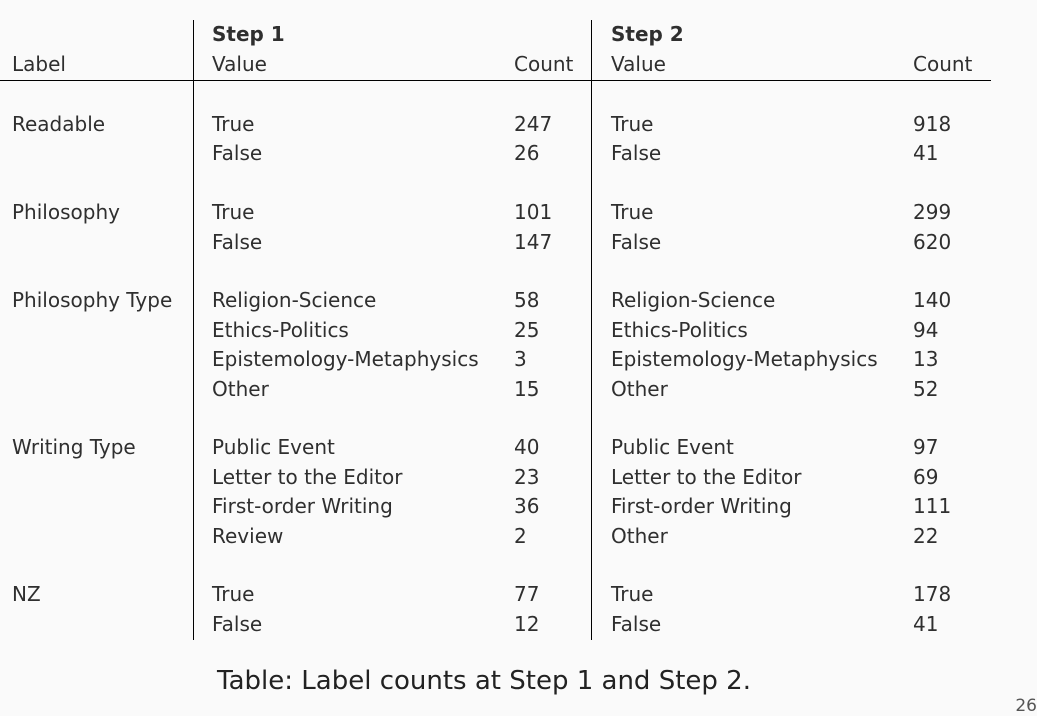 The image size is (1037, 716). What do you see at coordinates (706, 476) in the screenshot?
I see `step2-value-cell: Letter to the Editor` at bounding box center [706, 476].